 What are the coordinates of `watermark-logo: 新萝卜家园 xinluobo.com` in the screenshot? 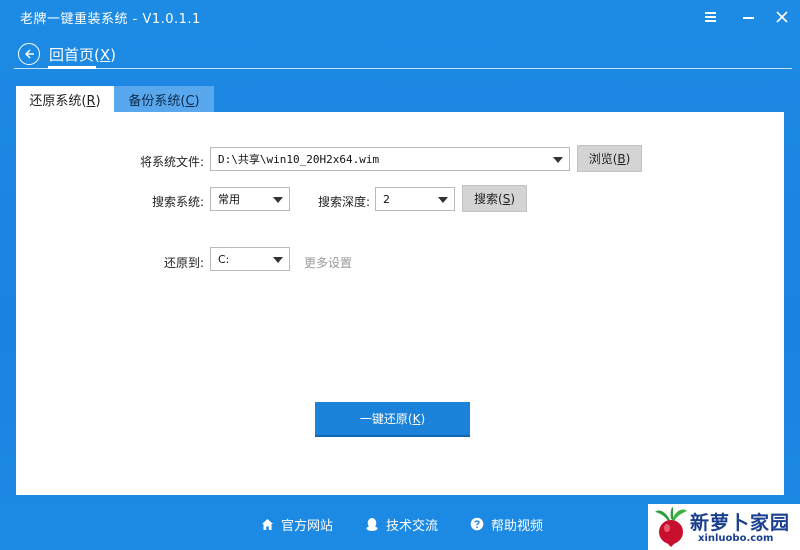 It's located at (724, 527).